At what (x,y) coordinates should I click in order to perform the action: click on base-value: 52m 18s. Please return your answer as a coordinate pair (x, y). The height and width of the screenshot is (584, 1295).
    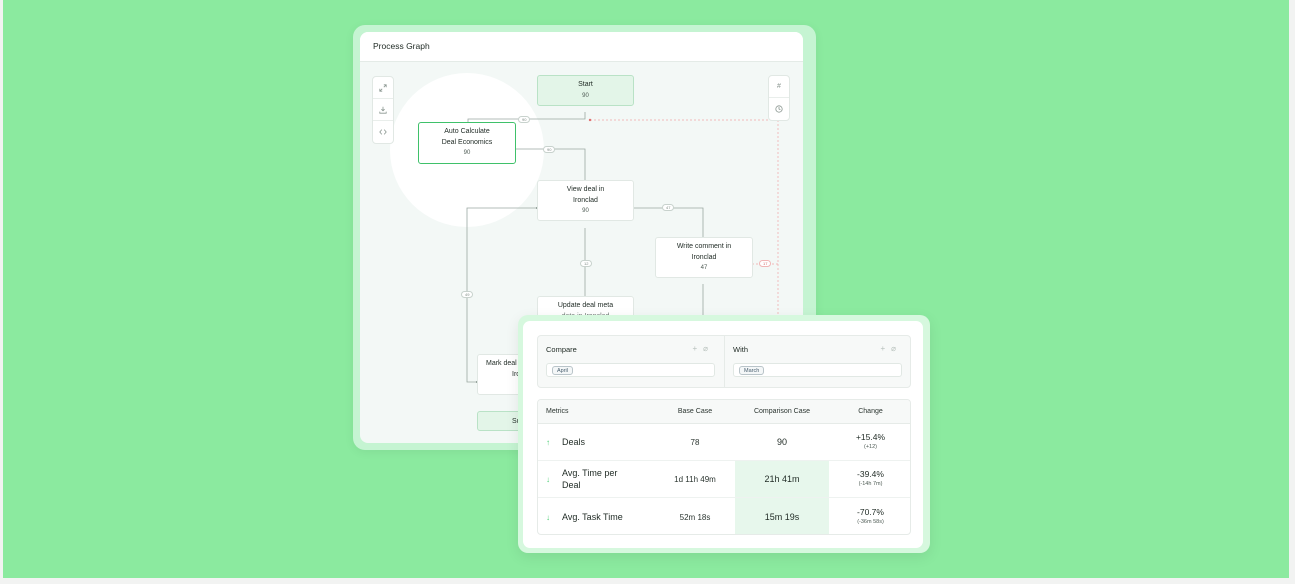
    Looking at the image, I should click on (695, 517).